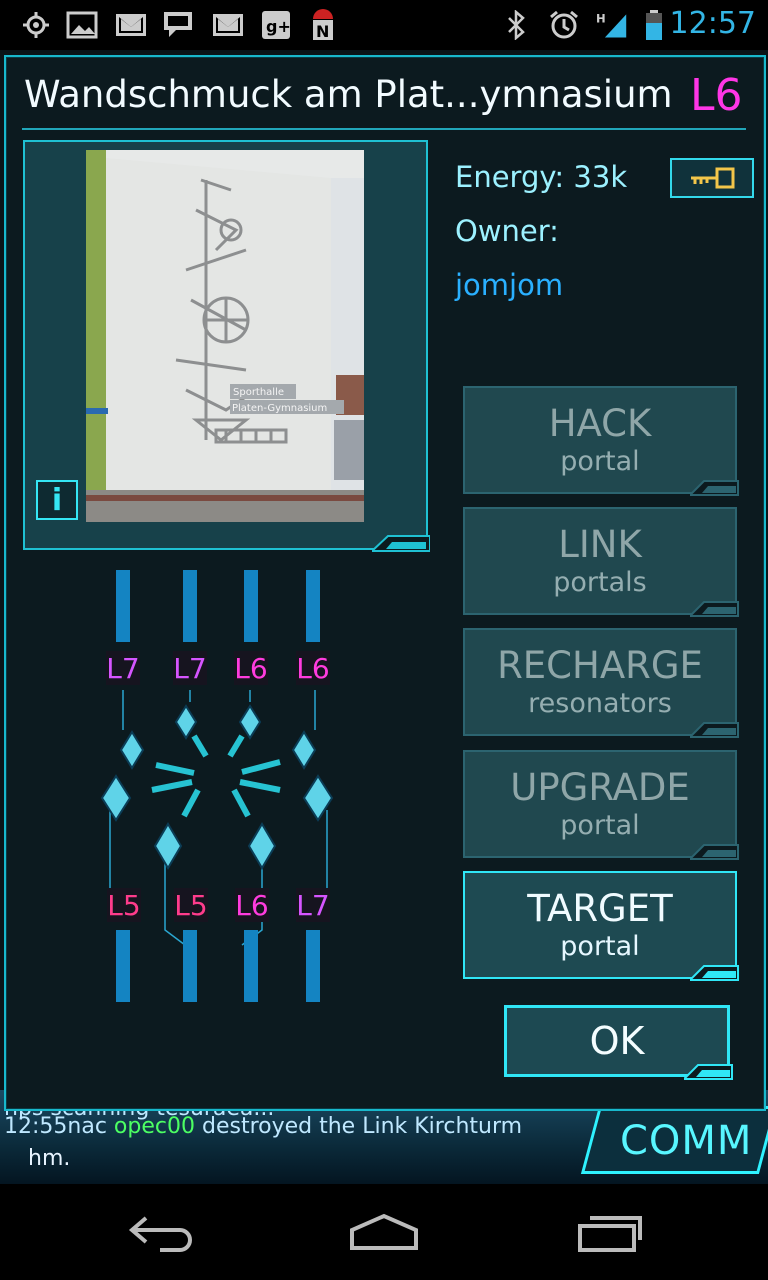  What do you see at coordinates (600, 423) in the screenshot?
I see `hack-button-title: HACK` at bounding box center [600, 423].